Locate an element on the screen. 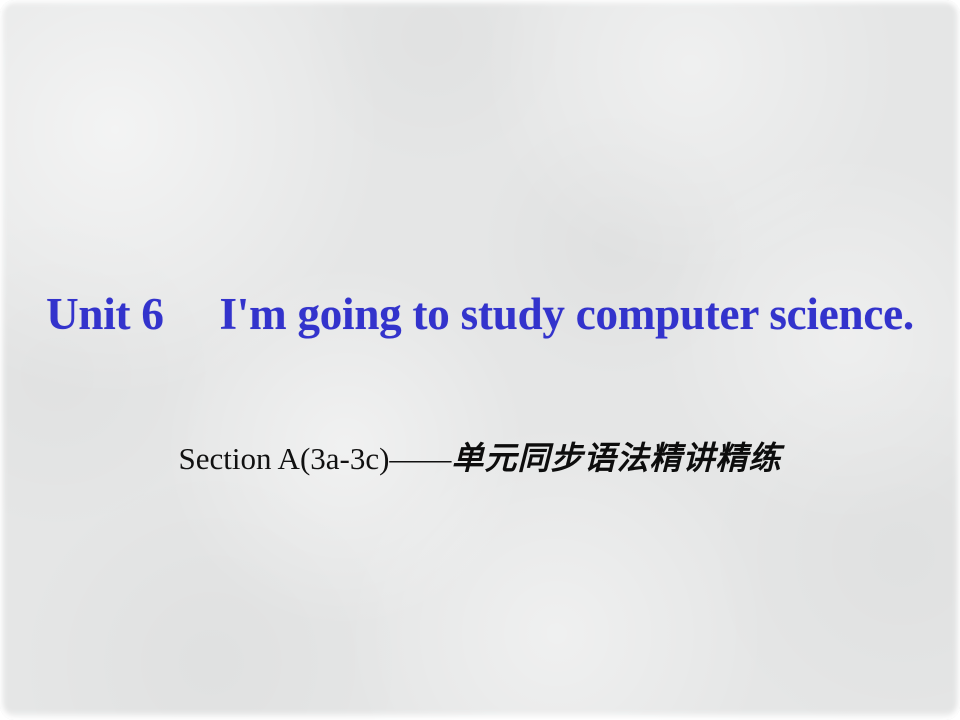  slide-subtitle-chinese-label: 单元同步语法精讲精练 is located at coordinates (616, 458).